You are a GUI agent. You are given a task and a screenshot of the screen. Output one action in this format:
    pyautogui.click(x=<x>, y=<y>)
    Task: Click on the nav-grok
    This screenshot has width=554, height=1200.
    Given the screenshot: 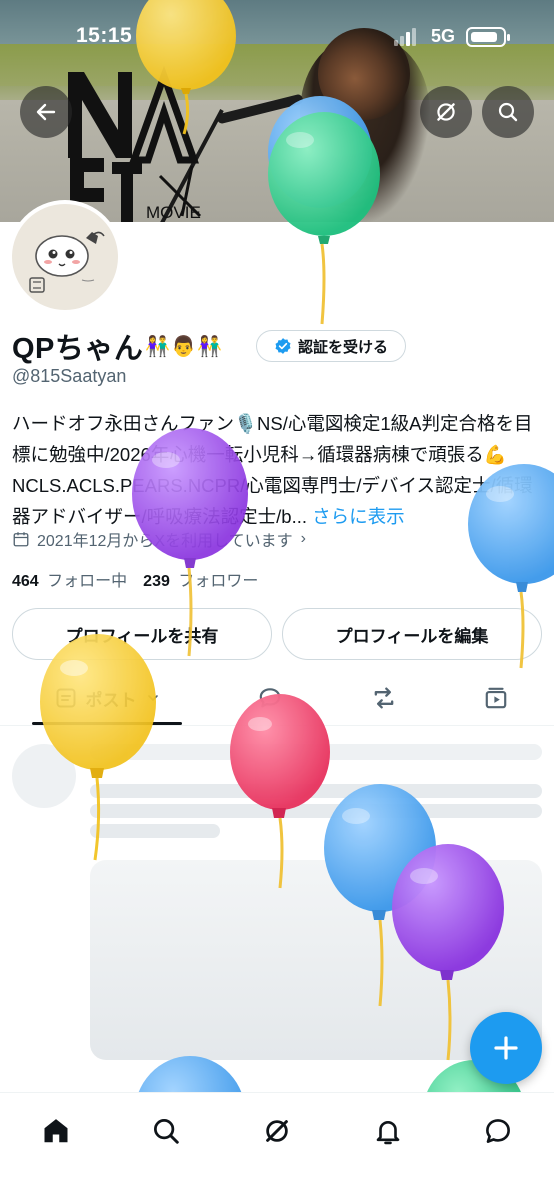 What is the action you would take?
    pyautogui.click(x=277, y=1131)
    